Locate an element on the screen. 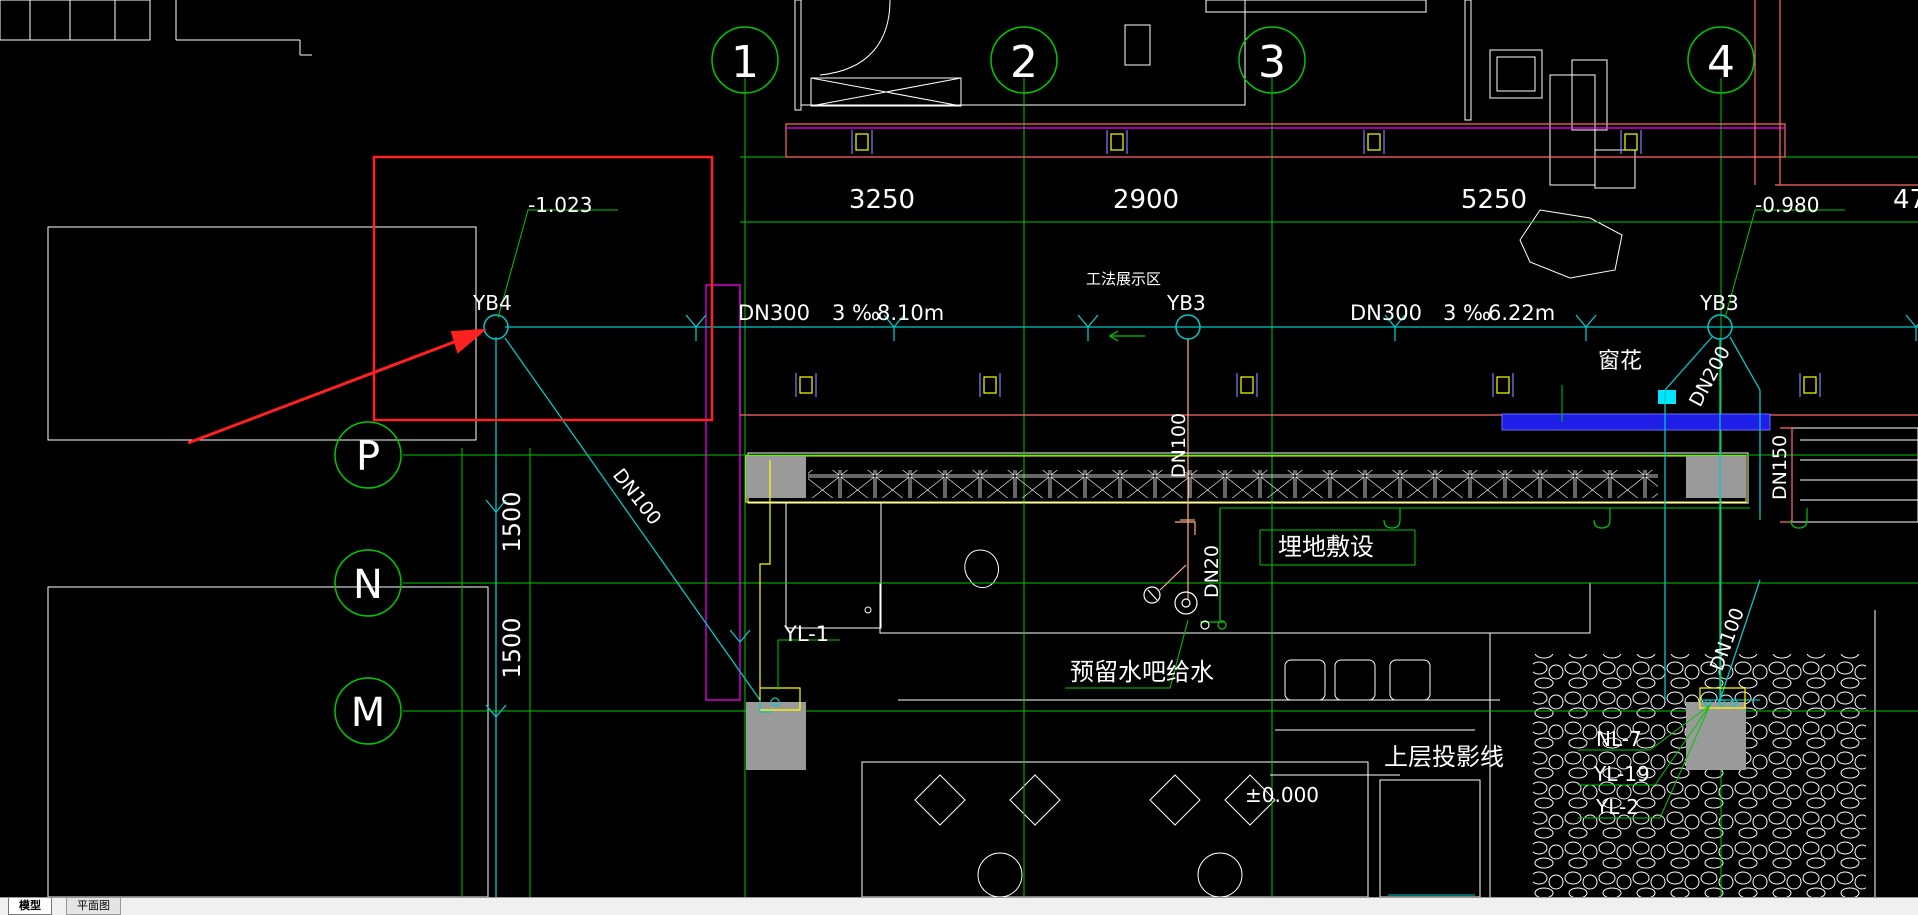 This screenshot has width=1918, height=915. svg-text: 4 is located at coordinates (1721, 62).